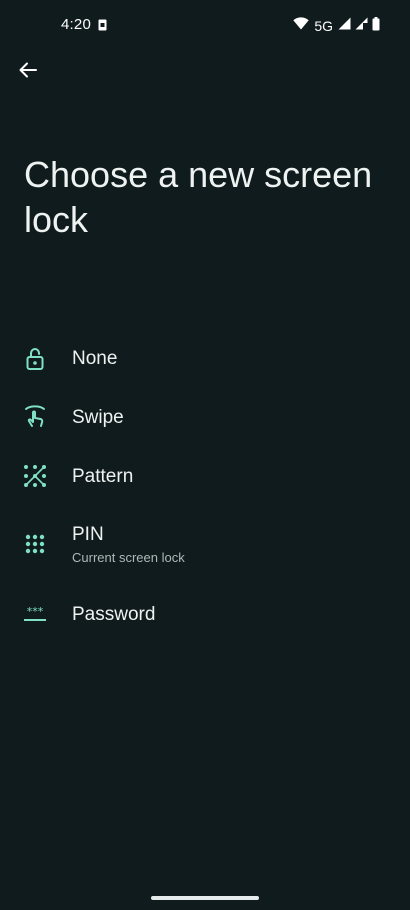 The height and width of the screenshot is (910, 410). I want to click on option-swipe: Swipe, so click(205, 418).